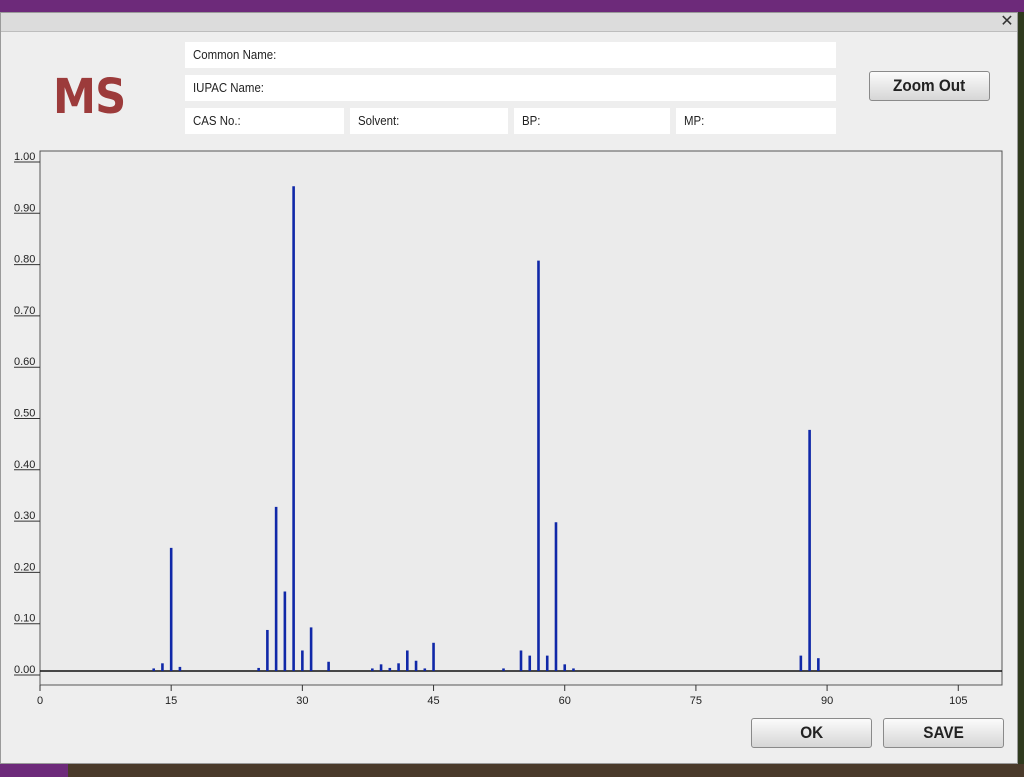  Describe the element at coordinates (827, 701) in the screenshot. I see `x-tick-label: 90` at that location.